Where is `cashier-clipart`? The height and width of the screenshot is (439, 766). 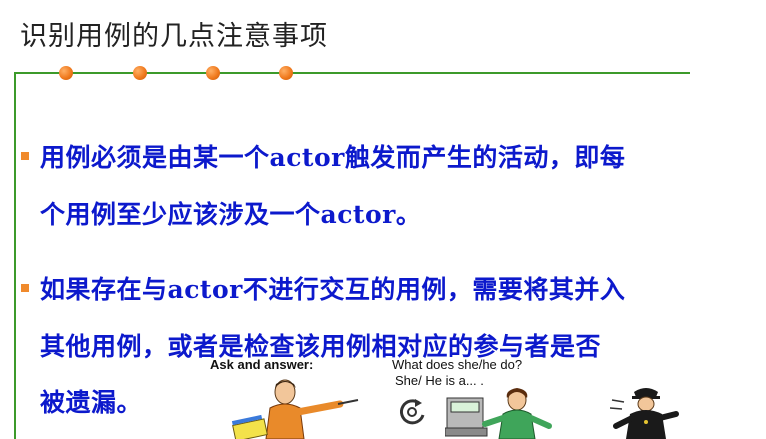 cashier-clipart is located at coordinates (498, 413).